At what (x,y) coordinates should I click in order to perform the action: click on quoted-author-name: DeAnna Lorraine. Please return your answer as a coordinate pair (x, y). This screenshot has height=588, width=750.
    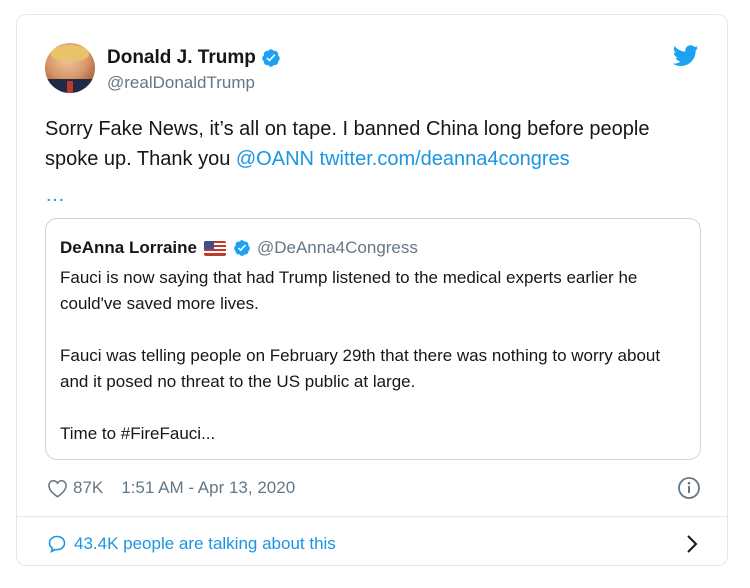
    Looking at the image, I should click on (128, 247).